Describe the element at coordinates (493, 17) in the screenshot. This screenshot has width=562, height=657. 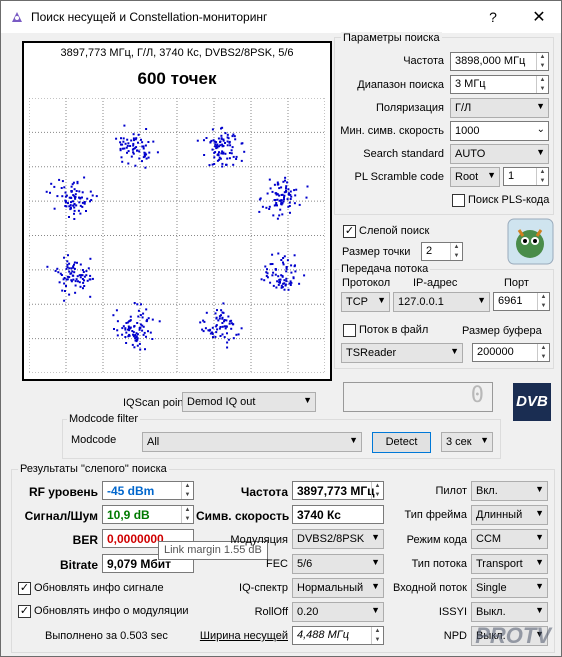
I see `help-button: ?` at that location.